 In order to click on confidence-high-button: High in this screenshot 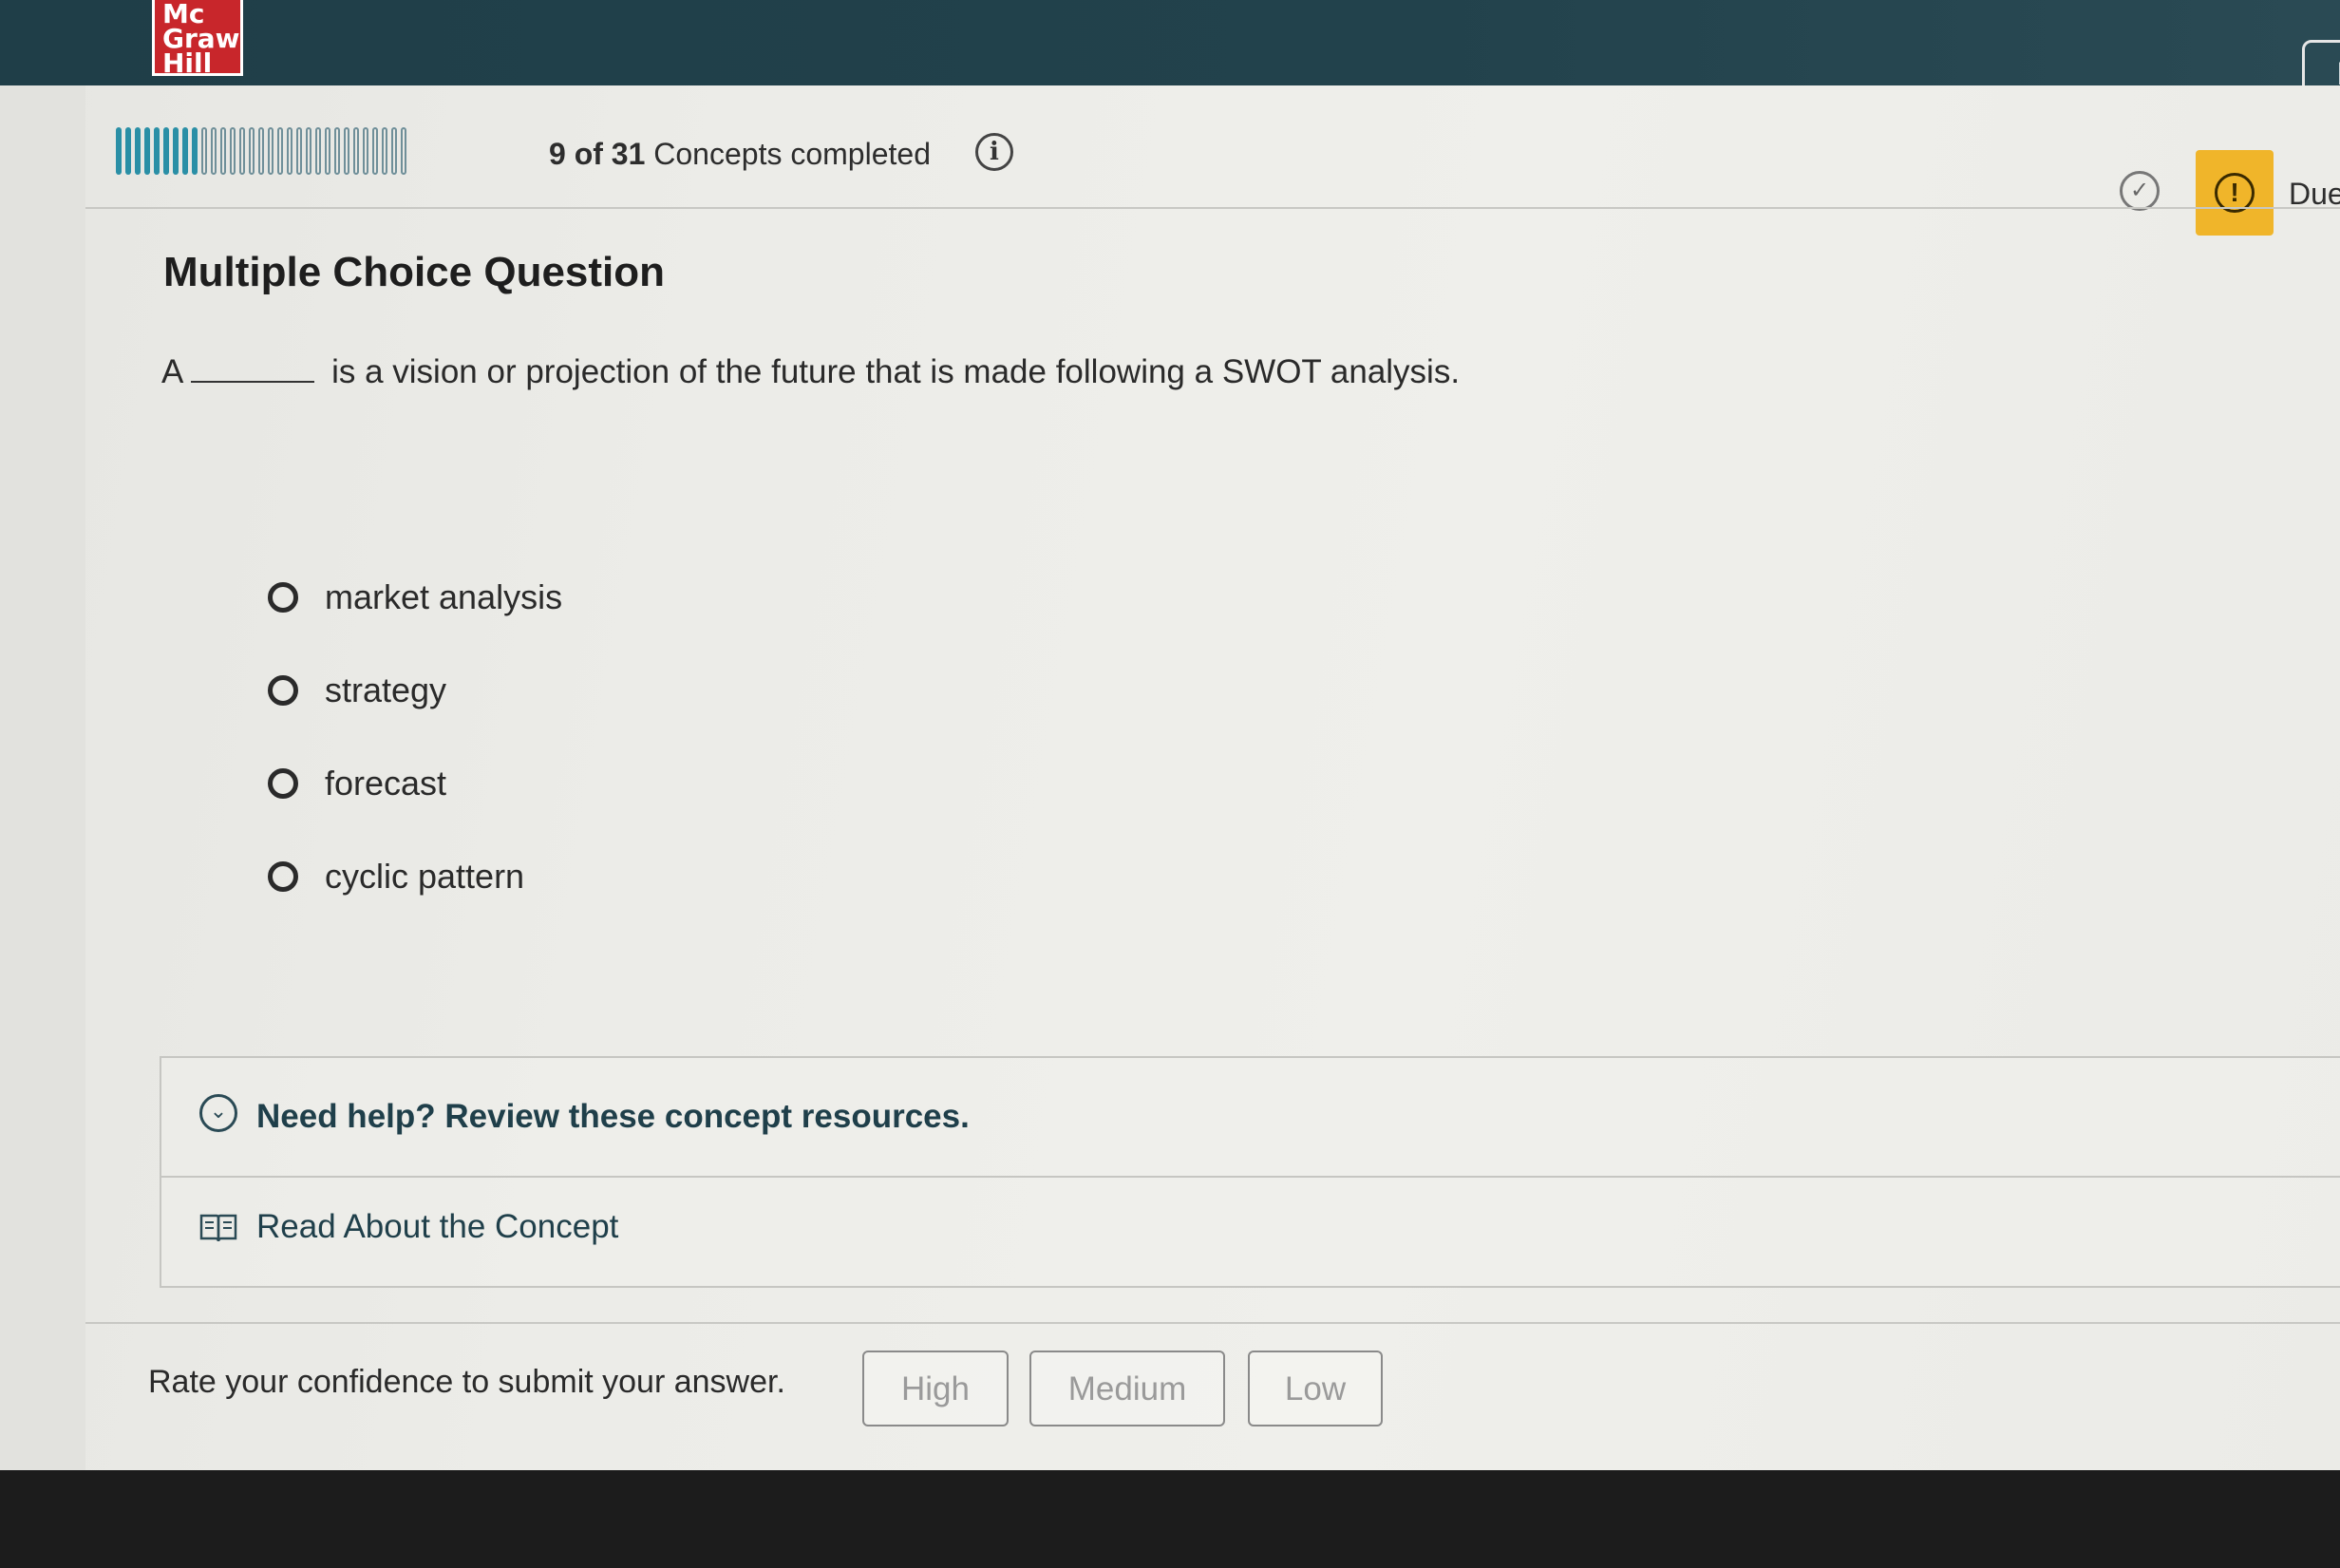, I will do `click(936, 1388)`.